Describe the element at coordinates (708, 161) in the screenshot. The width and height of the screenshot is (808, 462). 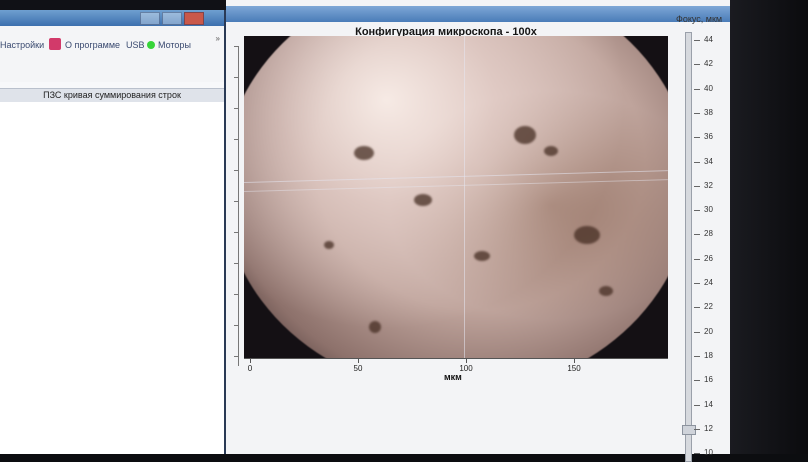
I see `focus-scale-label: 34` at that location.